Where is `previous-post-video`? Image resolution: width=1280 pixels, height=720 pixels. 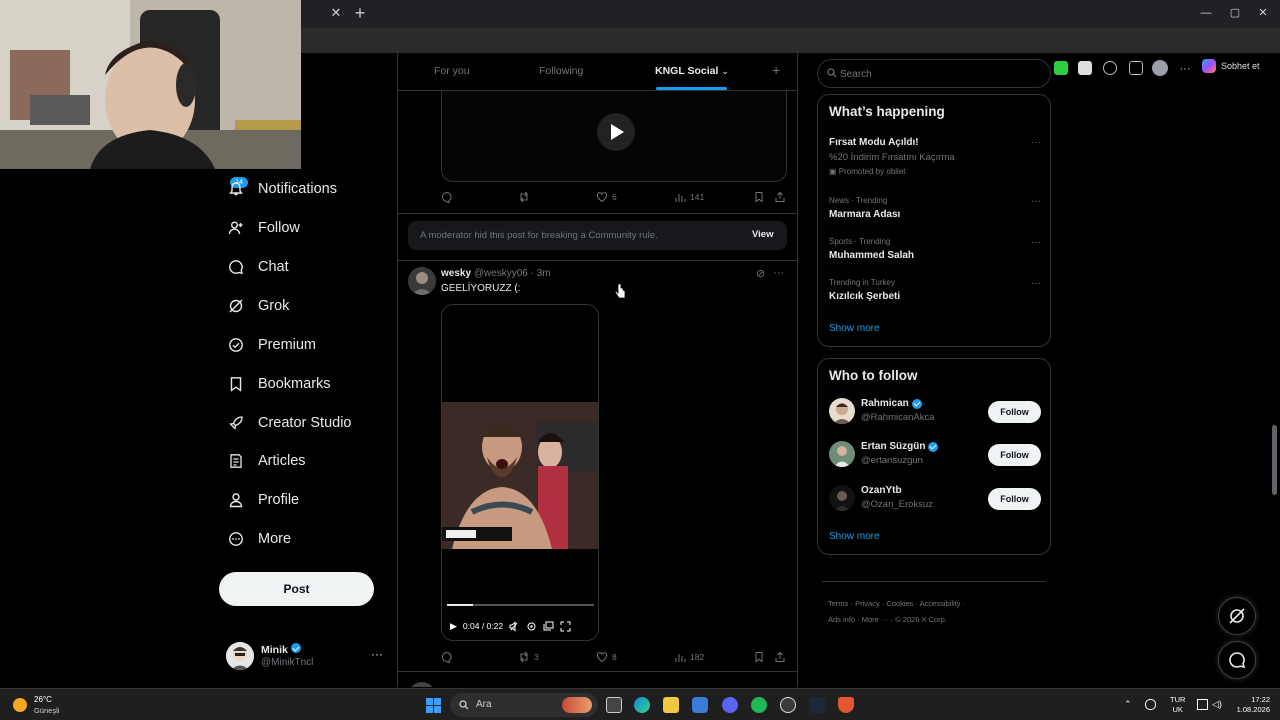
previous-post-video is located at coordinates (614, 136).